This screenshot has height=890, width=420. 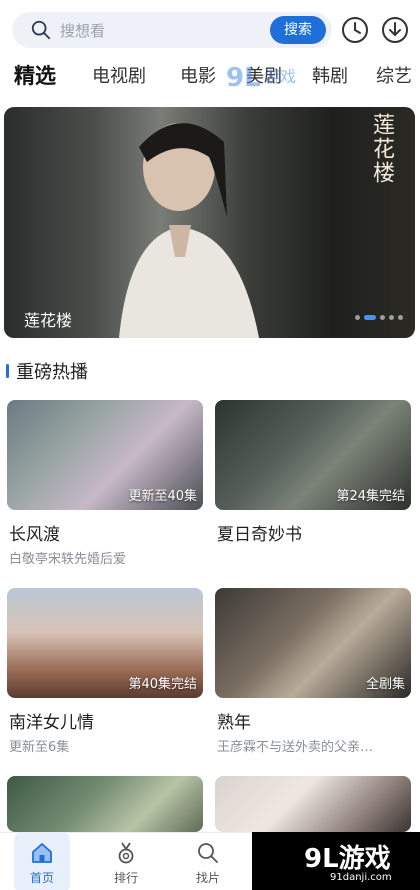 What do you see at coordinates (125, 878) in the screenshot?
I see `nav-ranking-label: 排行` at bounding box center [125, 878].